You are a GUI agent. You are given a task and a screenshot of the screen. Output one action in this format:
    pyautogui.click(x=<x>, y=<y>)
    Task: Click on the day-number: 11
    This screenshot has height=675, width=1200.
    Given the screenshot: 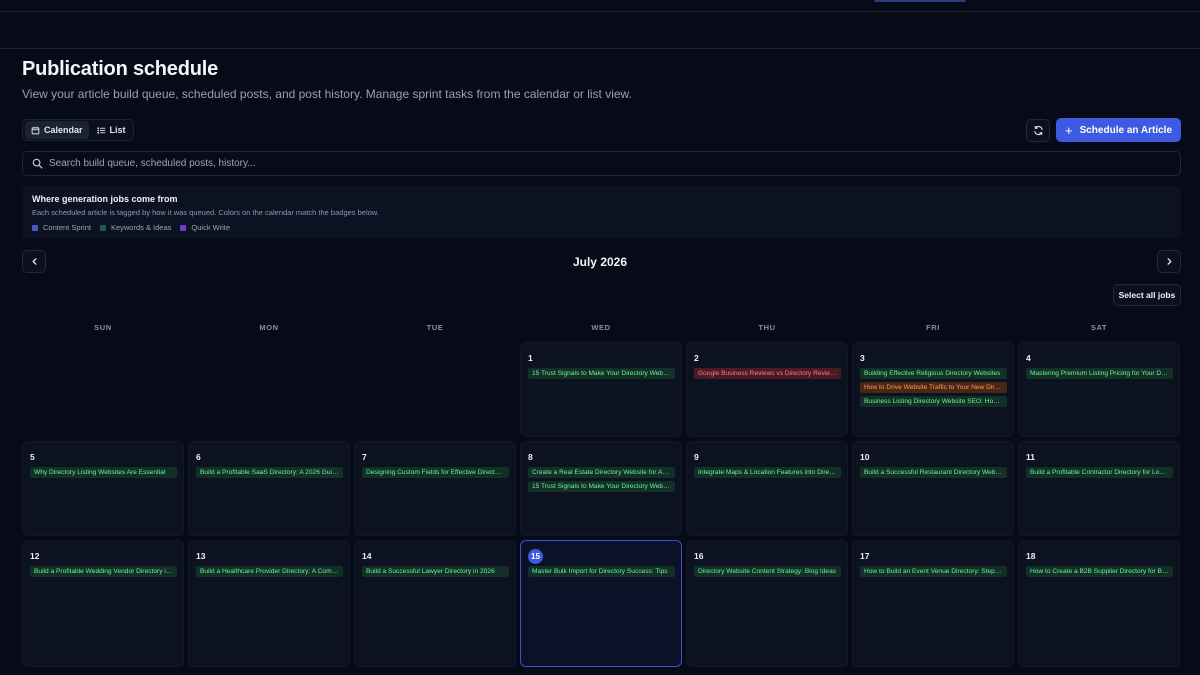 What is the action you would take?
    pyautogui.click(x=1030, y=457)
    